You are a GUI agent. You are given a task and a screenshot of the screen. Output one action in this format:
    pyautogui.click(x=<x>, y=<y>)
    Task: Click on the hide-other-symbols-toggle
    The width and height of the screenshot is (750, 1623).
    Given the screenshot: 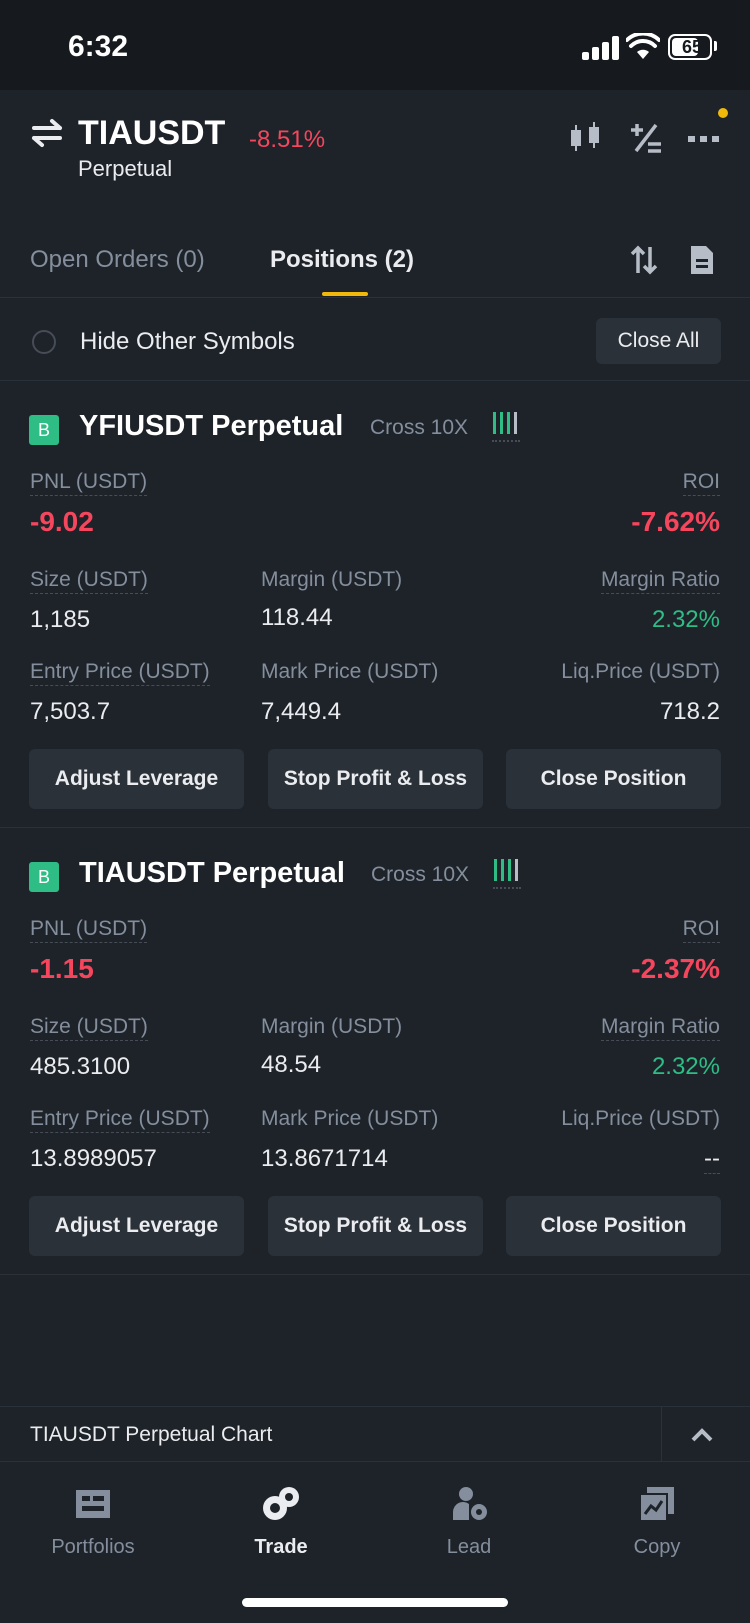 What is the action you would take?
    pyautogui.click(x=44, y=342)
    